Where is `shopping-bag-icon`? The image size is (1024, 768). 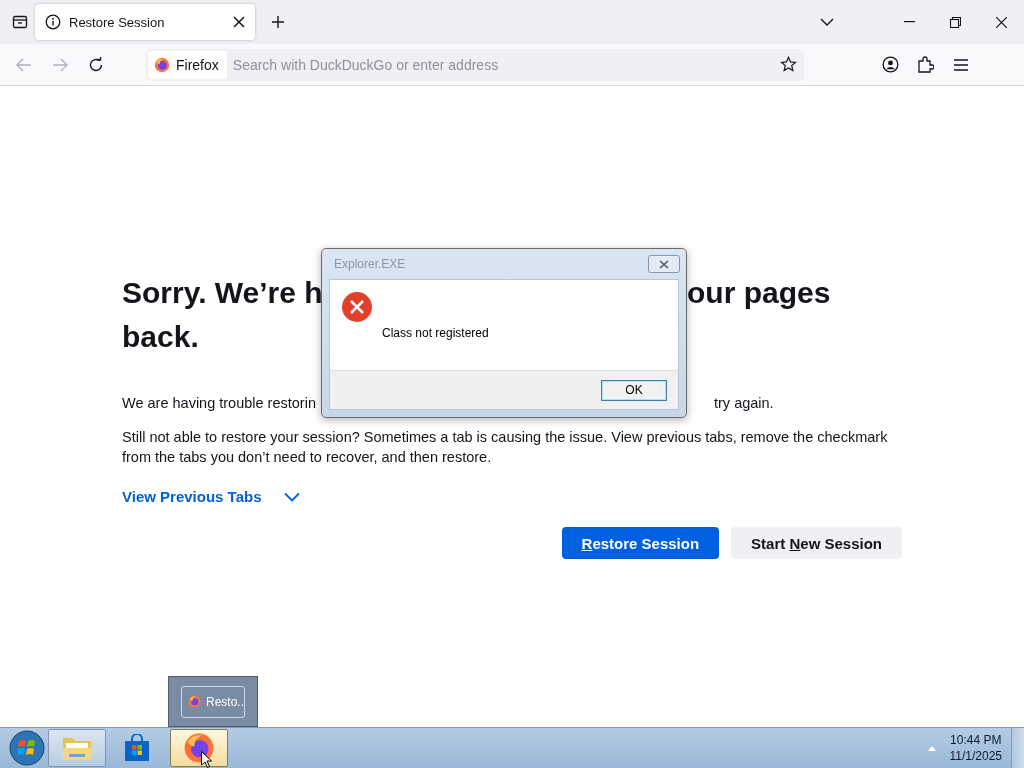 shopping-bag-icon is located at coordinates (137, 748).